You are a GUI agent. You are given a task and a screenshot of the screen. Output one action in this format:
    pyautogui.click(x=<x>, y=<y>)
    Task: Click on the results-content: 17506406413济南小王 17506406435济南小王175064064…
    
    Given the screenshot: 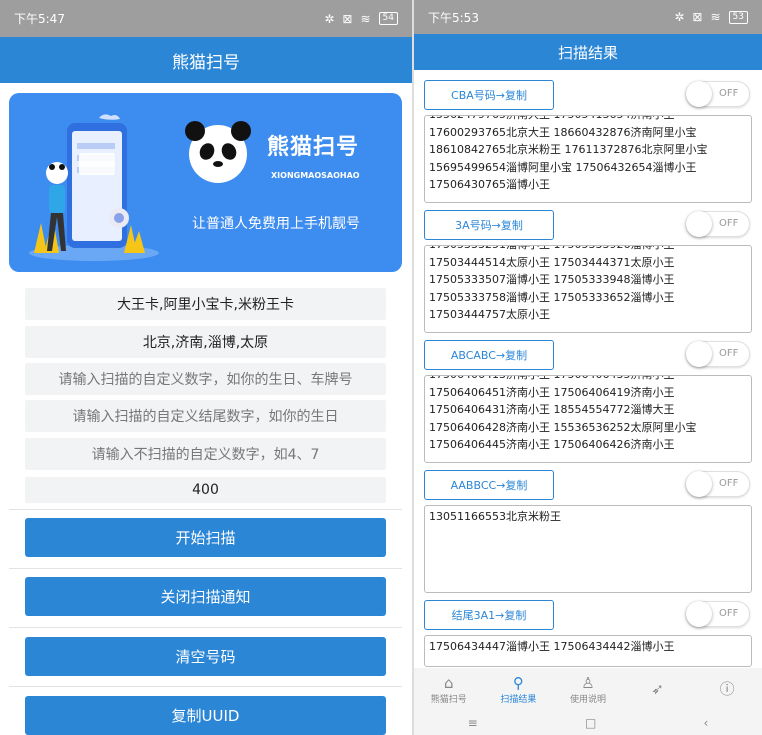 What is the action you would take?
    pyautogui.click(x=588, y=415)
    